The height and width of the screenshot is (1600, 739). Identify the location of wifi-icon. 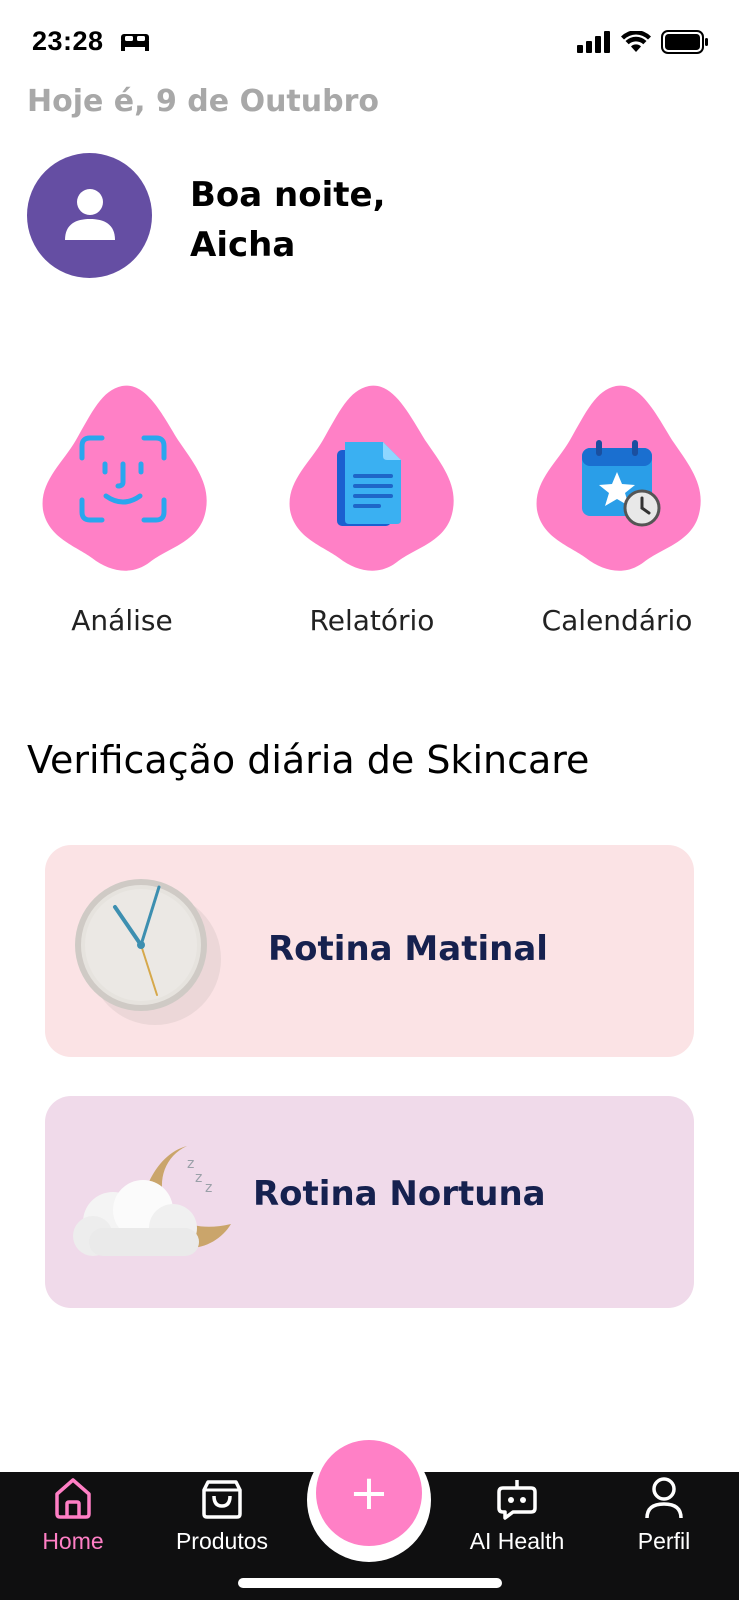
(636, 43).